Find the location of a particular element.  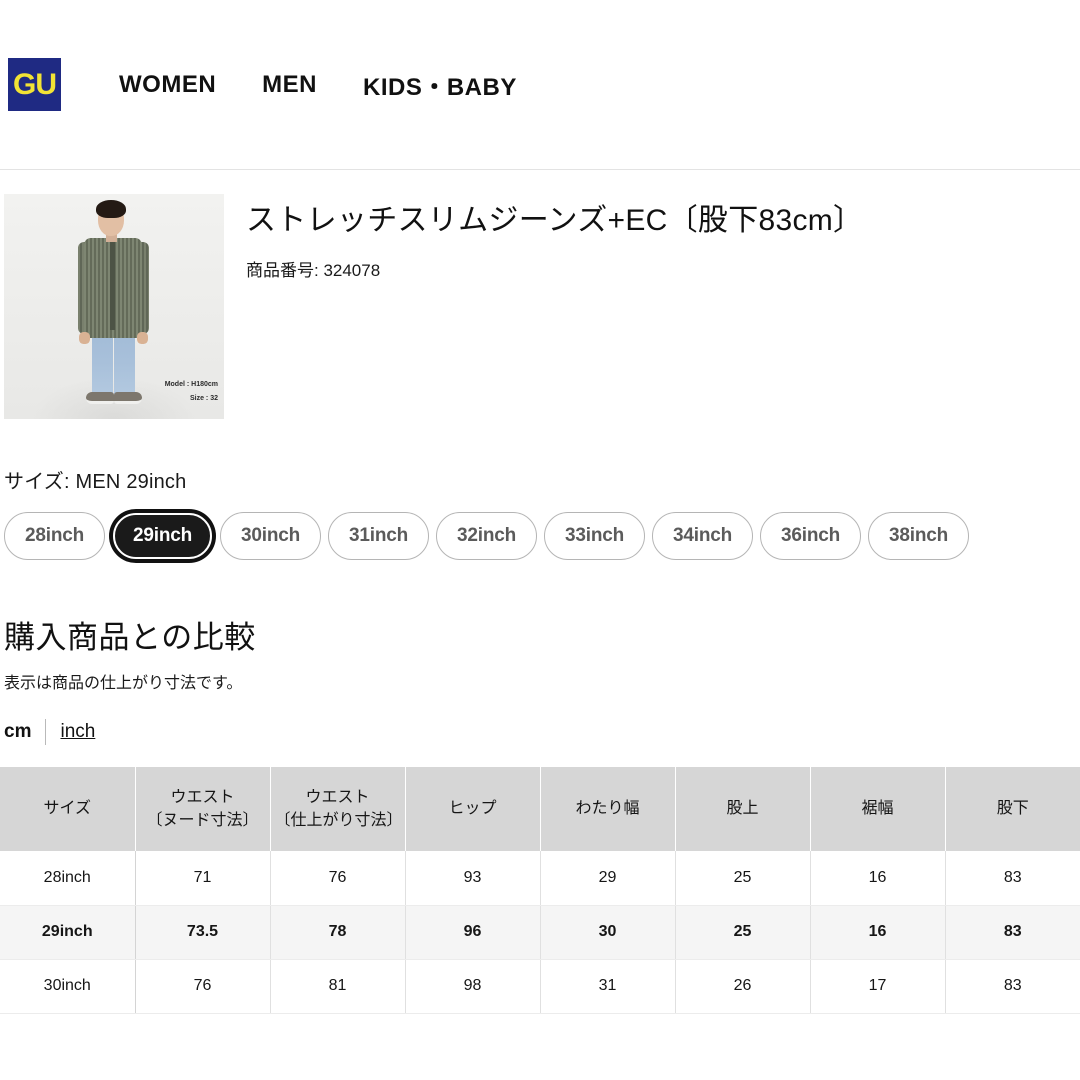

thumbnail-caption: Model : H180cm Size : 32 is located at coordinates (191, 391).